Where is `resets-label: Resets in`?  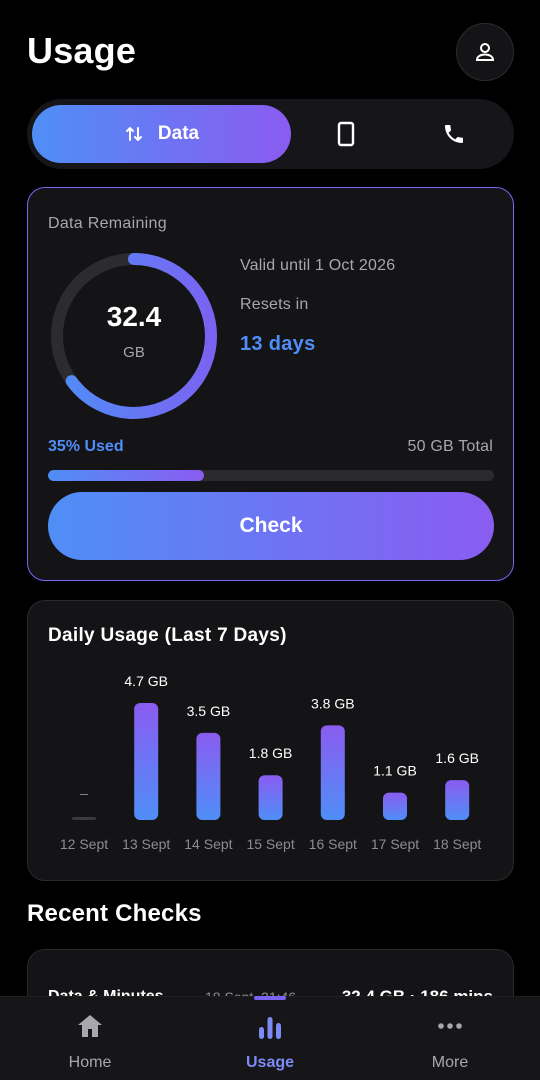 resets-label: Resets in is located at coordinates (274, 304).